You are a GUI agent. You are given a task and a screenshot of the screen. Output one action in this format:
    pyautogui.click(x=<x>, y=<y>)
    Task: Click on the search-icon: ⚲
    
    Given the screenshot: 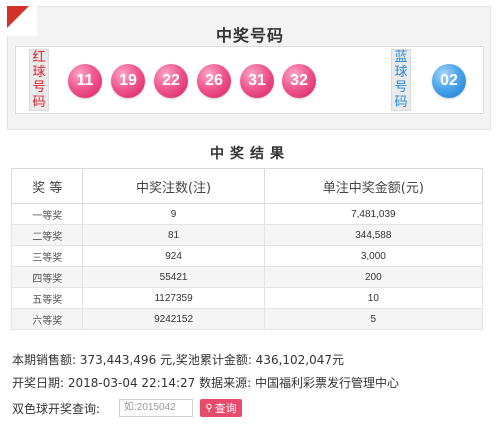 What is the action you would take?
    pyautogui.click(x=209, y=408)
    